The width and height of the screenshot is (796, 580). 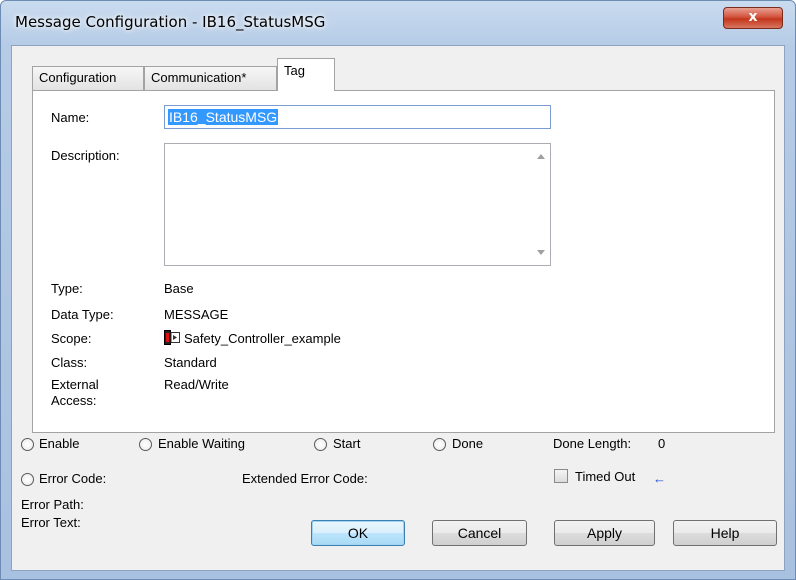 I want to click on class-label: Class:, so click(x=69, y=362).